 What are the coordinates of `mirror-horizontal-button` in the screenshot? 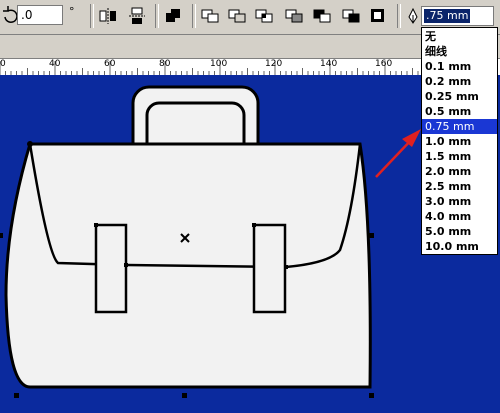 It's located at (108, 16).